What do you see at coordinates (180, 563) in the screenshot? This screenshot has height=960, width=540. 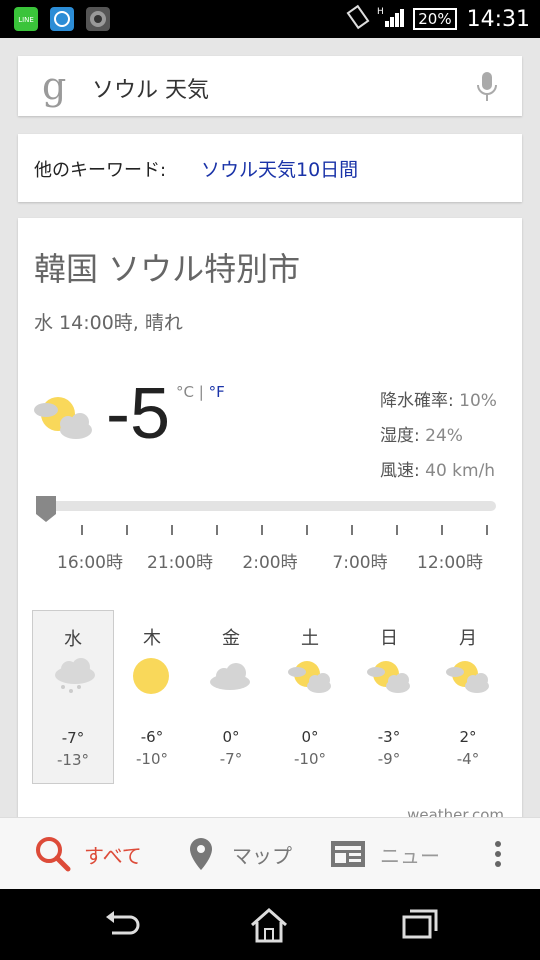 I see `timeline-label: 21:00時` at bounding box center [180, 563].